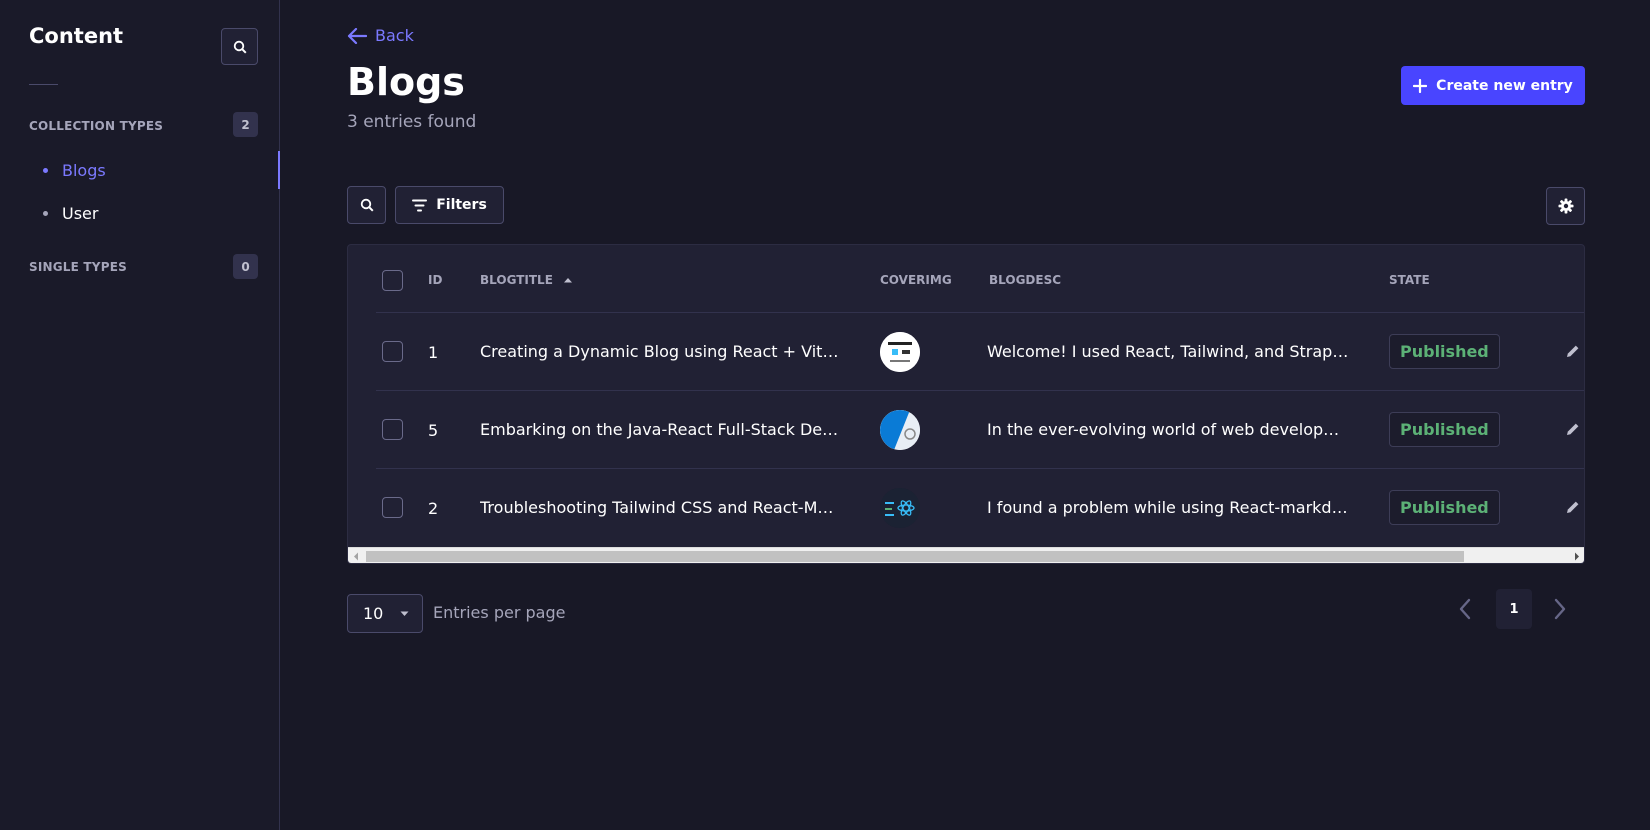  I want to click on collection-types-count: 2, so click(245, 124).